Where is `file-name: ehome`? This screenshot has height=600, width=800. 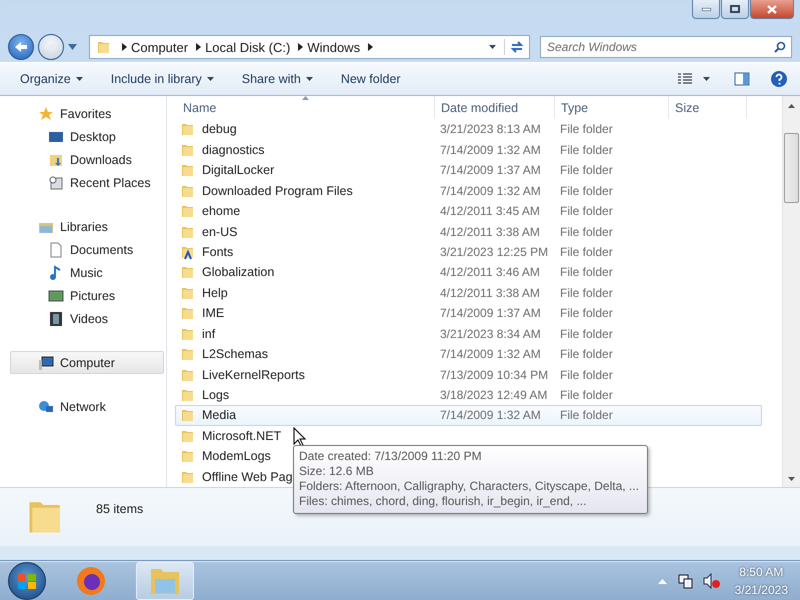 file-name: ehome is located at coordinates (208, 211).